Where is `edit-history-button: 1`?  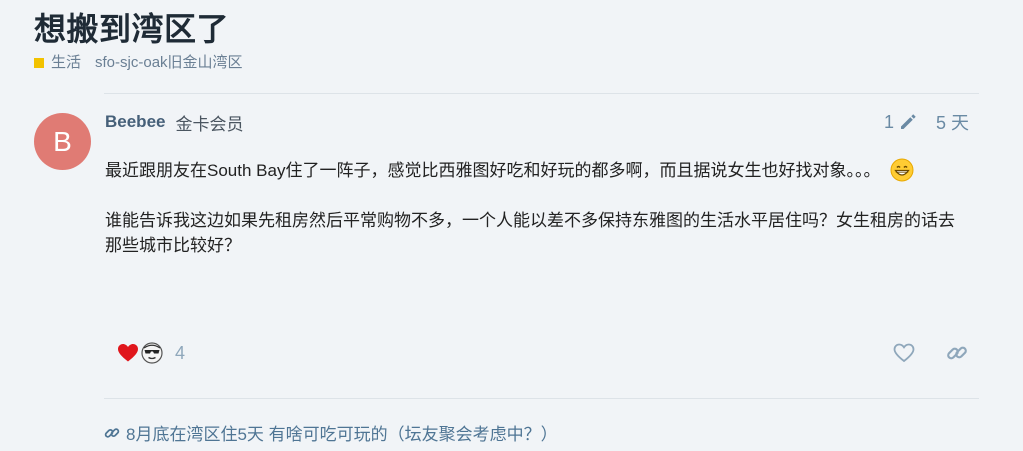 edit-history-button: 1 is located at coordinates (901, 122).